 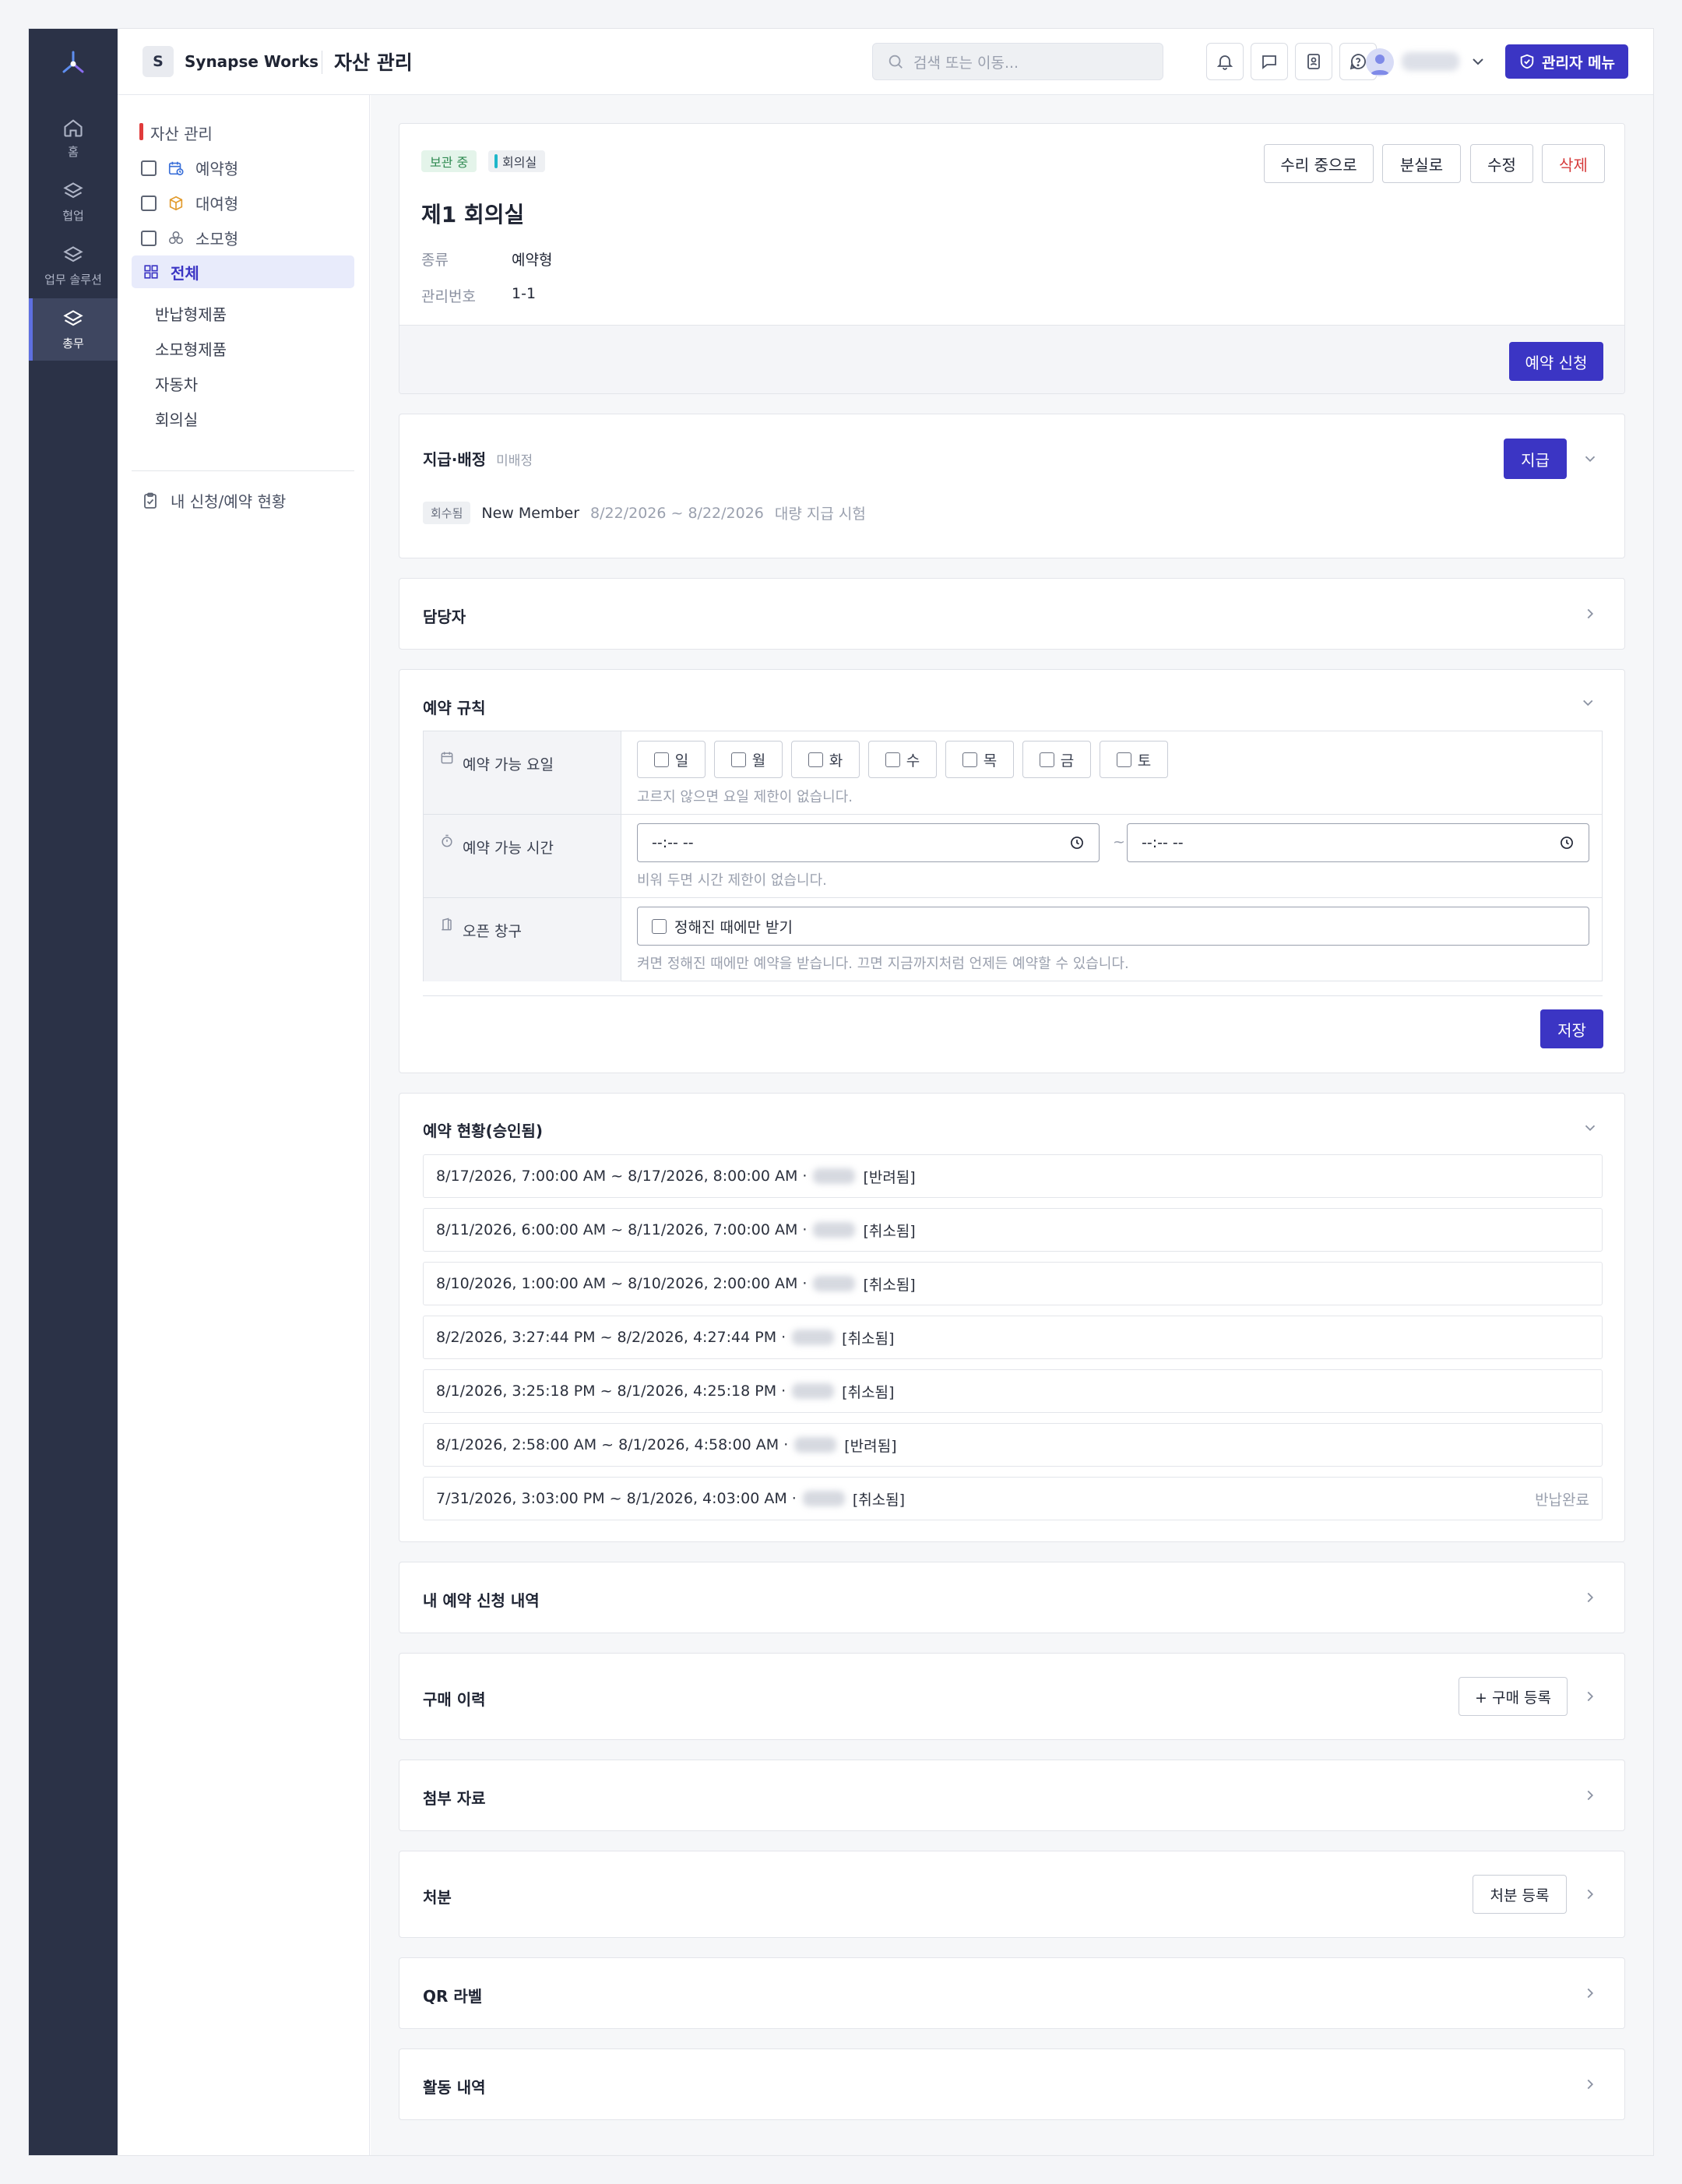 What do you see at coordinates (1056, 760) in the screenshot?
I see `day-toggle-fri: 금` at bounding box center [1056, 760].